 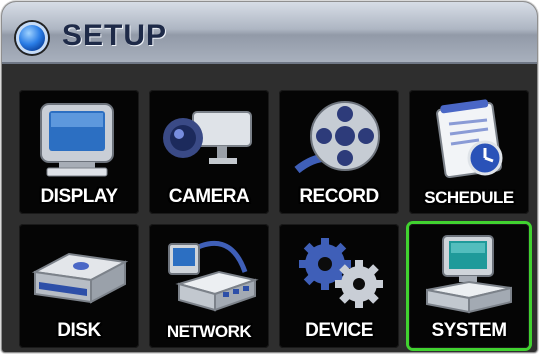 What do you see at coordinates (469, 330) in the screenshot?
I see `menu-item-label: SYSTEM` at bounding box center [469, 330].